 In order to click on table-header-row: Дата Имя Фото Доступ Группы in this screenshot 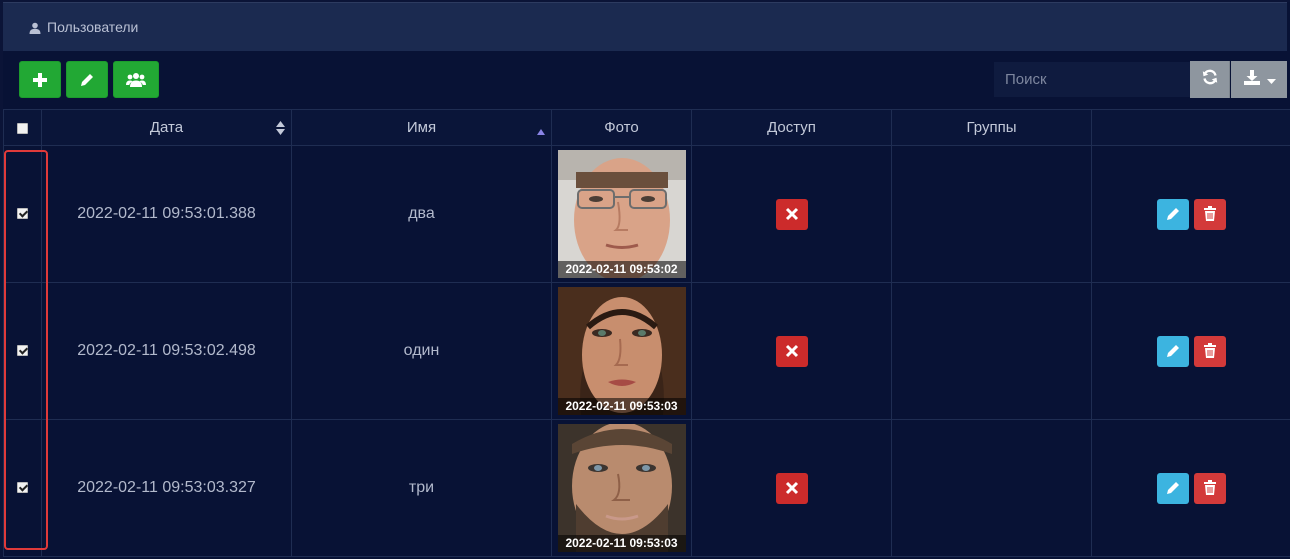, I will do `click(646, 127)`.